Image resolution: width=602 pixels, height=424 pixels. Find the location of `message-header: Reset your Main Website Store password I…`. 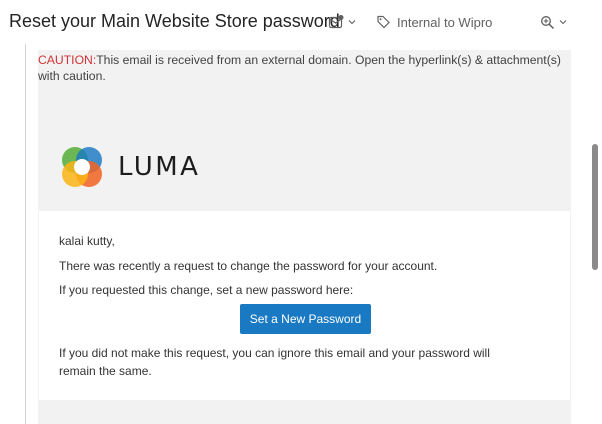

message-header: Reset your Main Website Store password I… is located at coordinates (301, 22).